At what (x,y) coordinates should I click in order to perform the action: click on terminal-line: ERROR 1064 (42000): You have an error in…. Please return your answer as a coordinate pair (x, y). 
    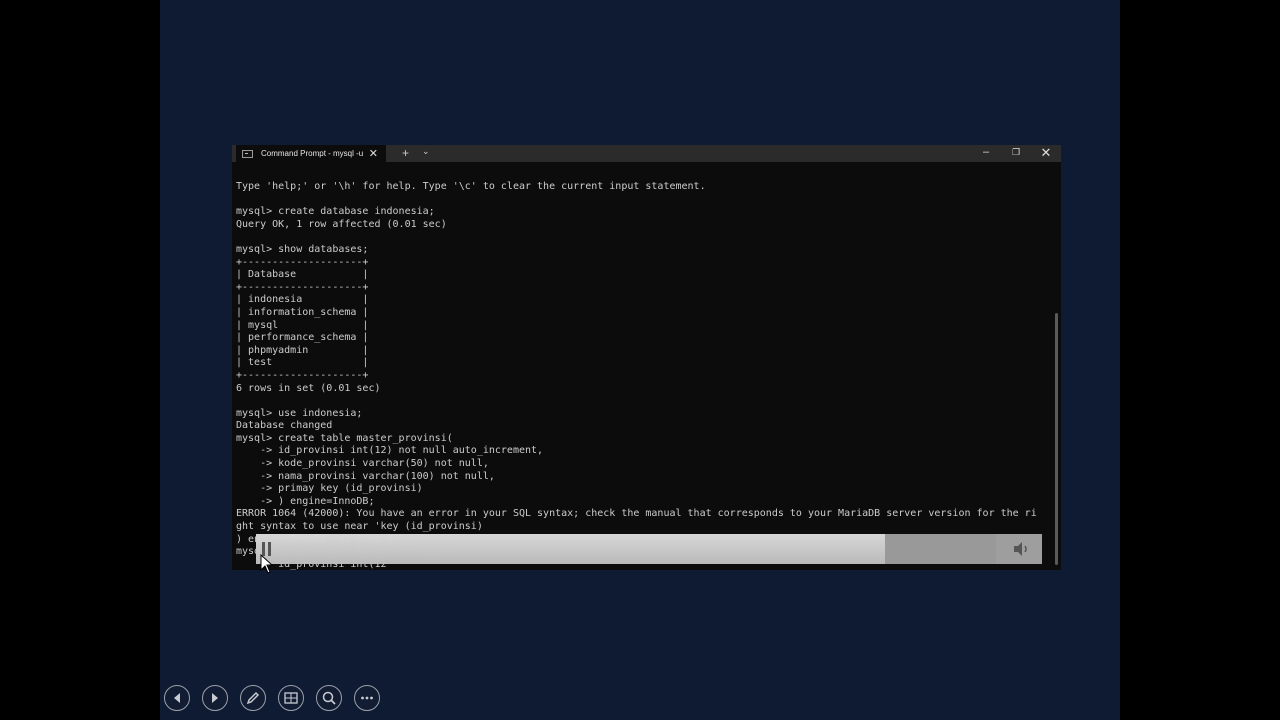
    Looking at the image, I should click on (636, 514).